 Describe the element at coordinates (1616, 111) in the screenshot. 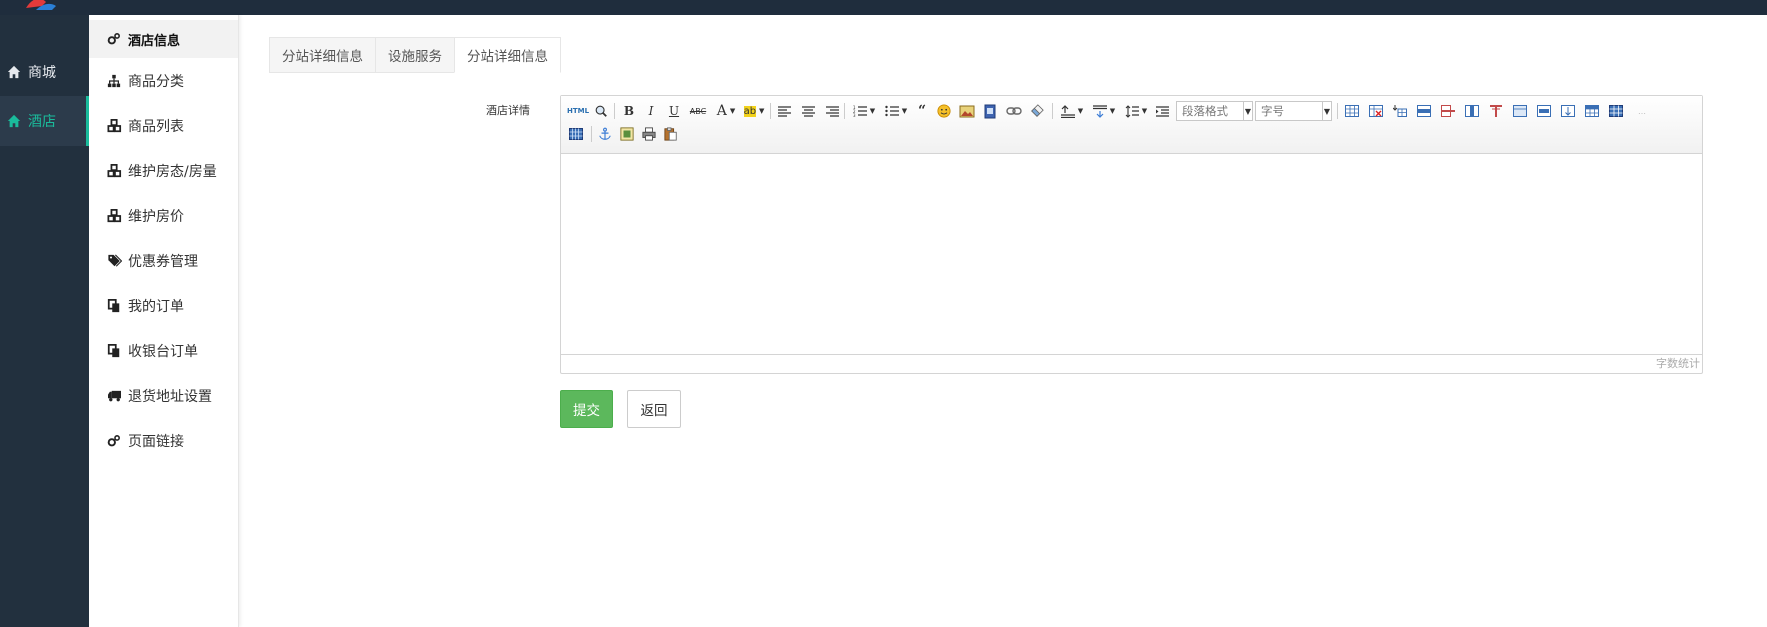

I see `split-to-rows-icon` at that location.